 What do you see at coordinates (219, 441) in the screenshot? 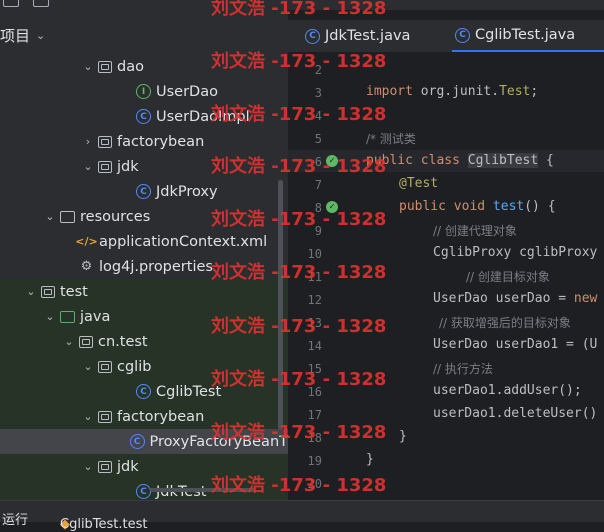
I see `tree-item-label: ProxyFactoryBeanT` at bounding box center [219, 441].